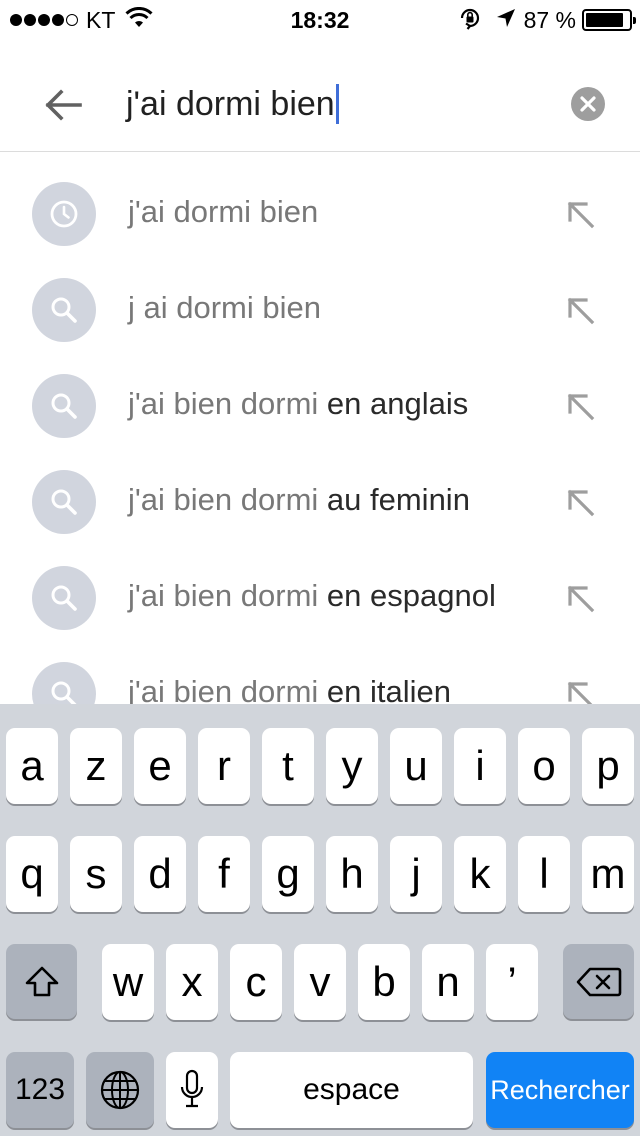  I want to click on suggestion-item: j ai dormi bien, so click(320, 310).